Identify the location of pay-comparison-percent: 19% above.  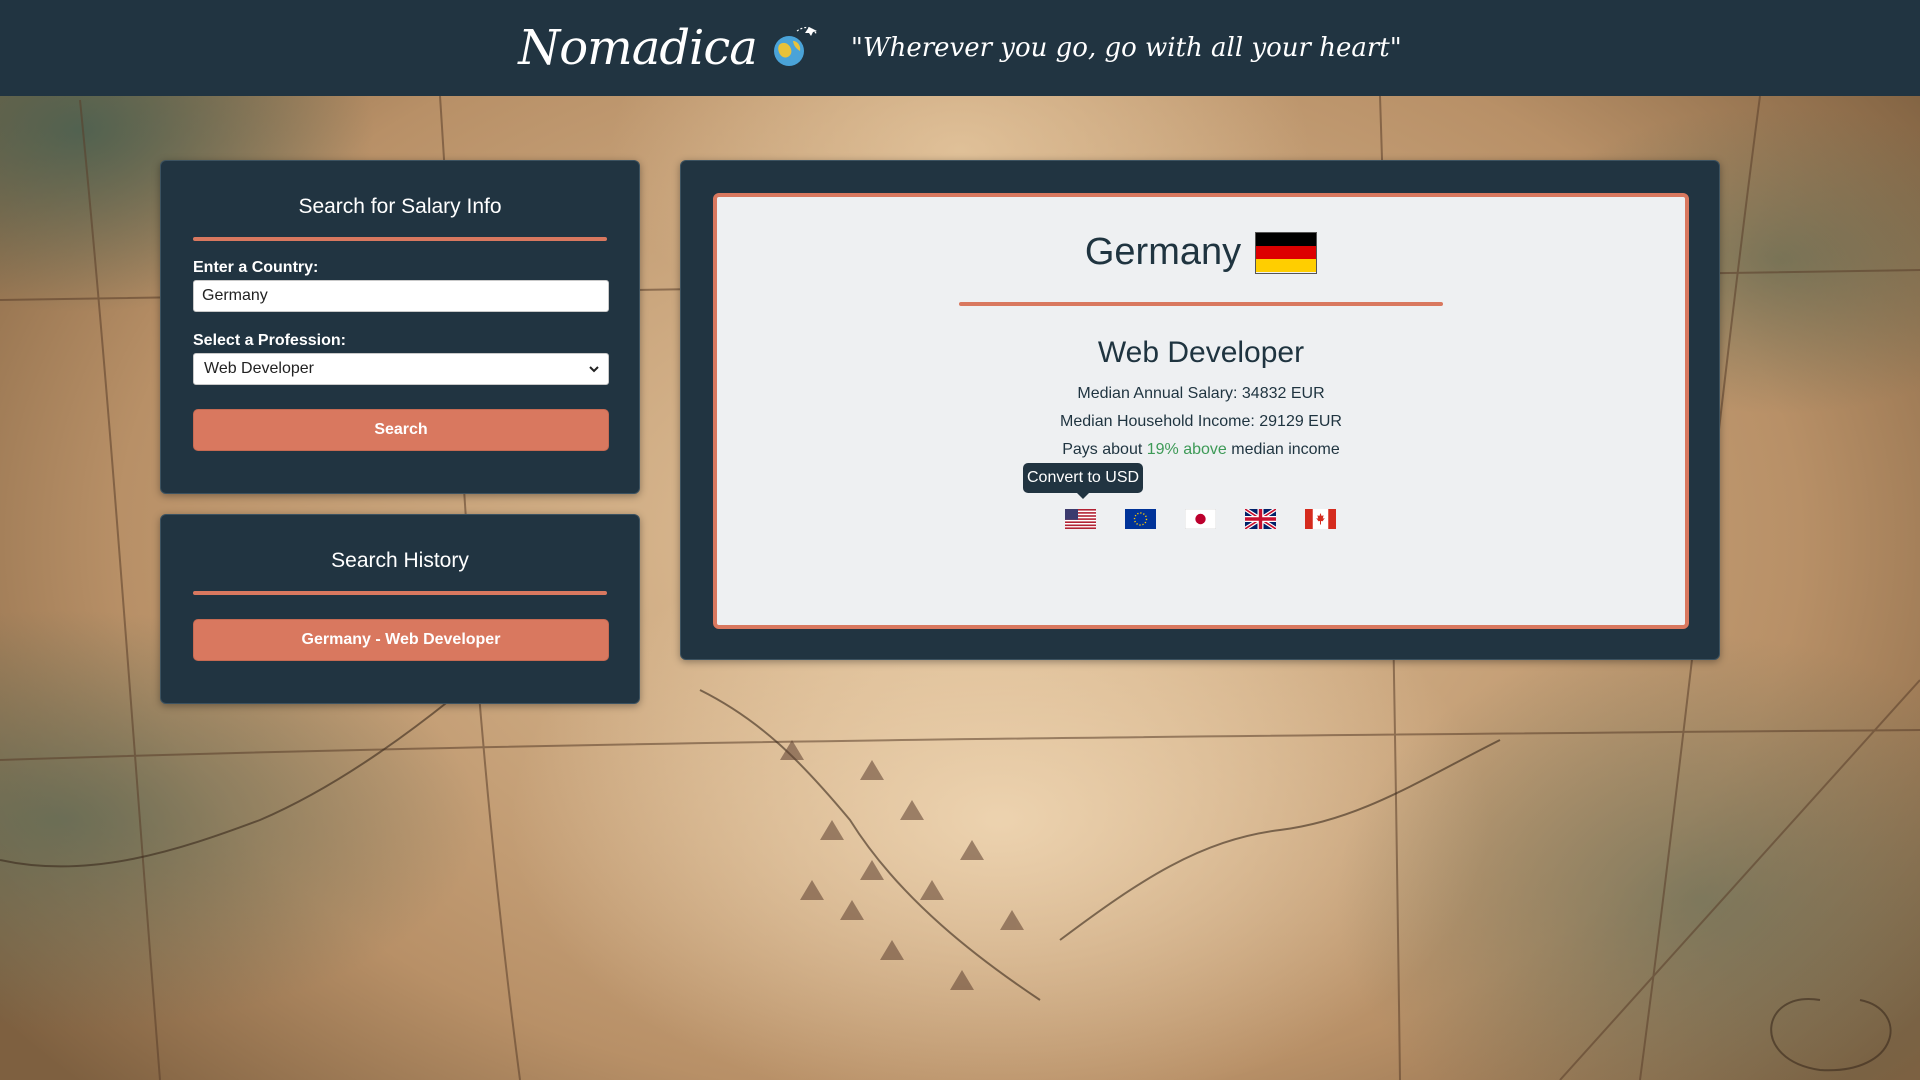
(1186, 449).